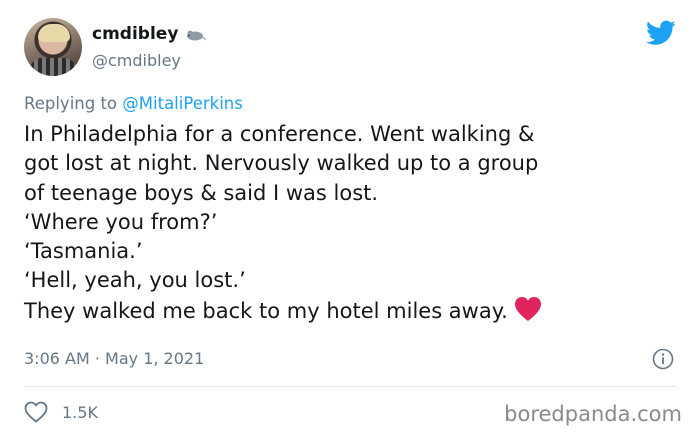  I want to click on avatar-shirt, so click(53, 67).